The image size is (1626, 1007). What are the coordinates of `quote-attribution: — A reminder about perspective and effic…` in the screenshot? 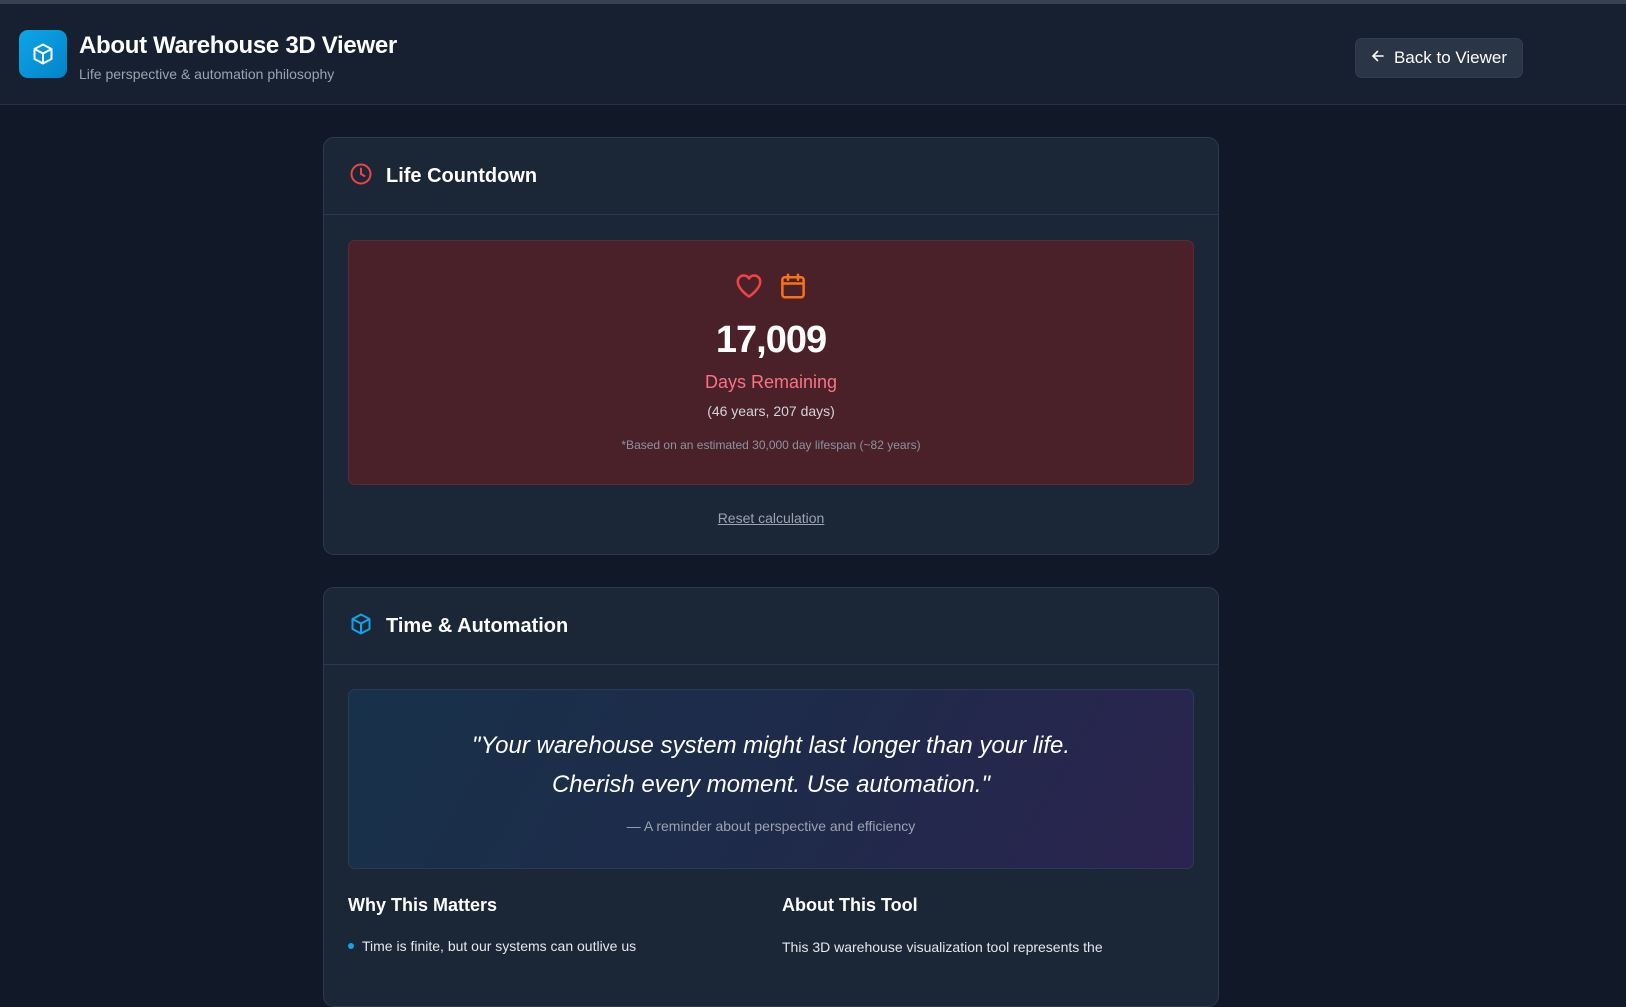 It's located at (771, 826).